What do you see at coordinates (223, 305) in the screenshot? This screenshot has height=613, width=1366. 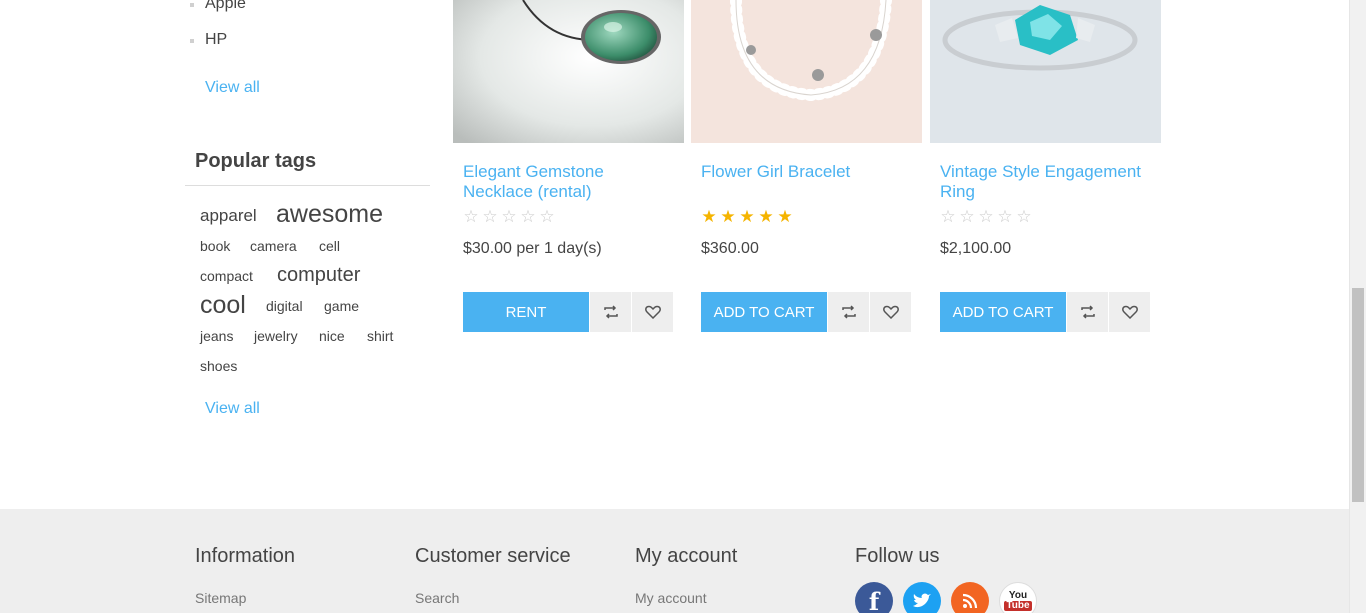 I see `tag-cool: cool` at bounding box center [223, 305].